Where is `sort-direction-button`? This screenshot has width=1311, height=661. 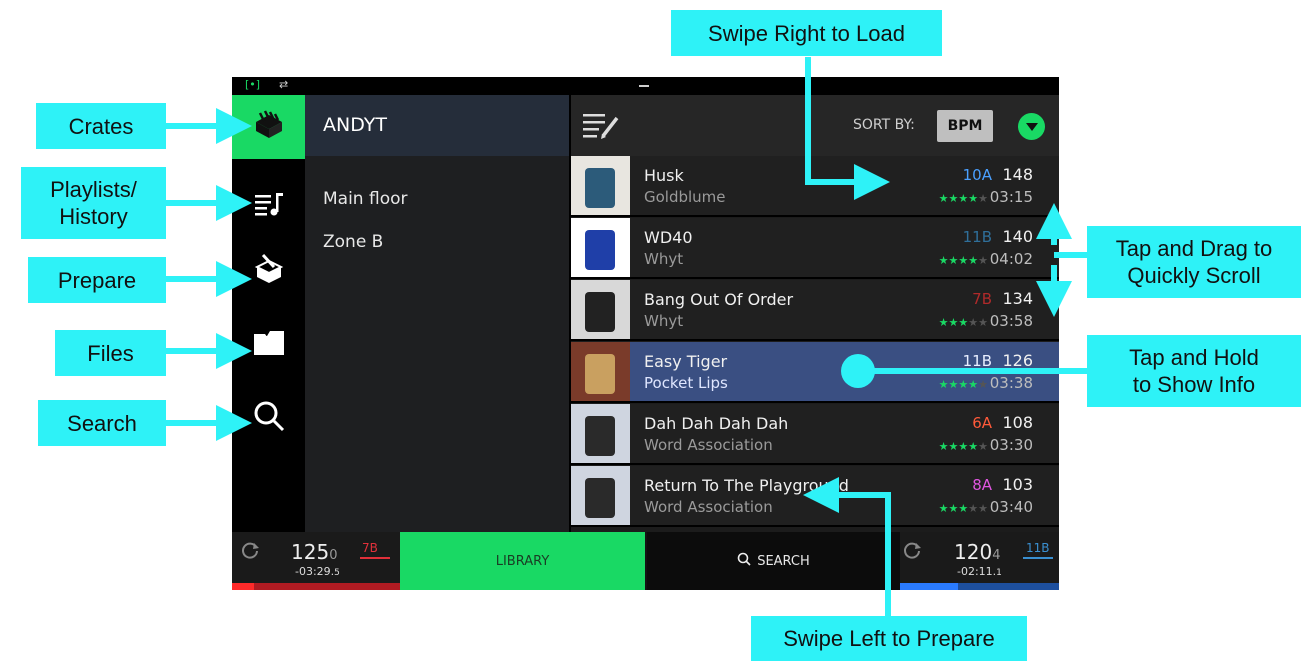 sort-direction-button is located at coordinates (1031, 126).